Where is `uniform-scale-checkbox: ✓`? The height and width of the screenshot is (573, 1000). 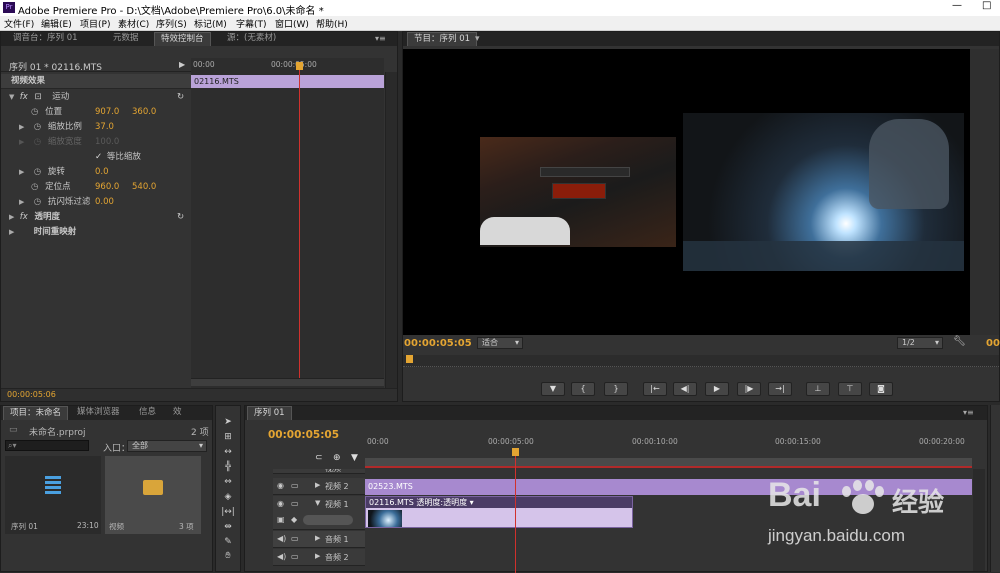 uniform-scale-checkbox: ✓ is located at coordinates (98, 157).